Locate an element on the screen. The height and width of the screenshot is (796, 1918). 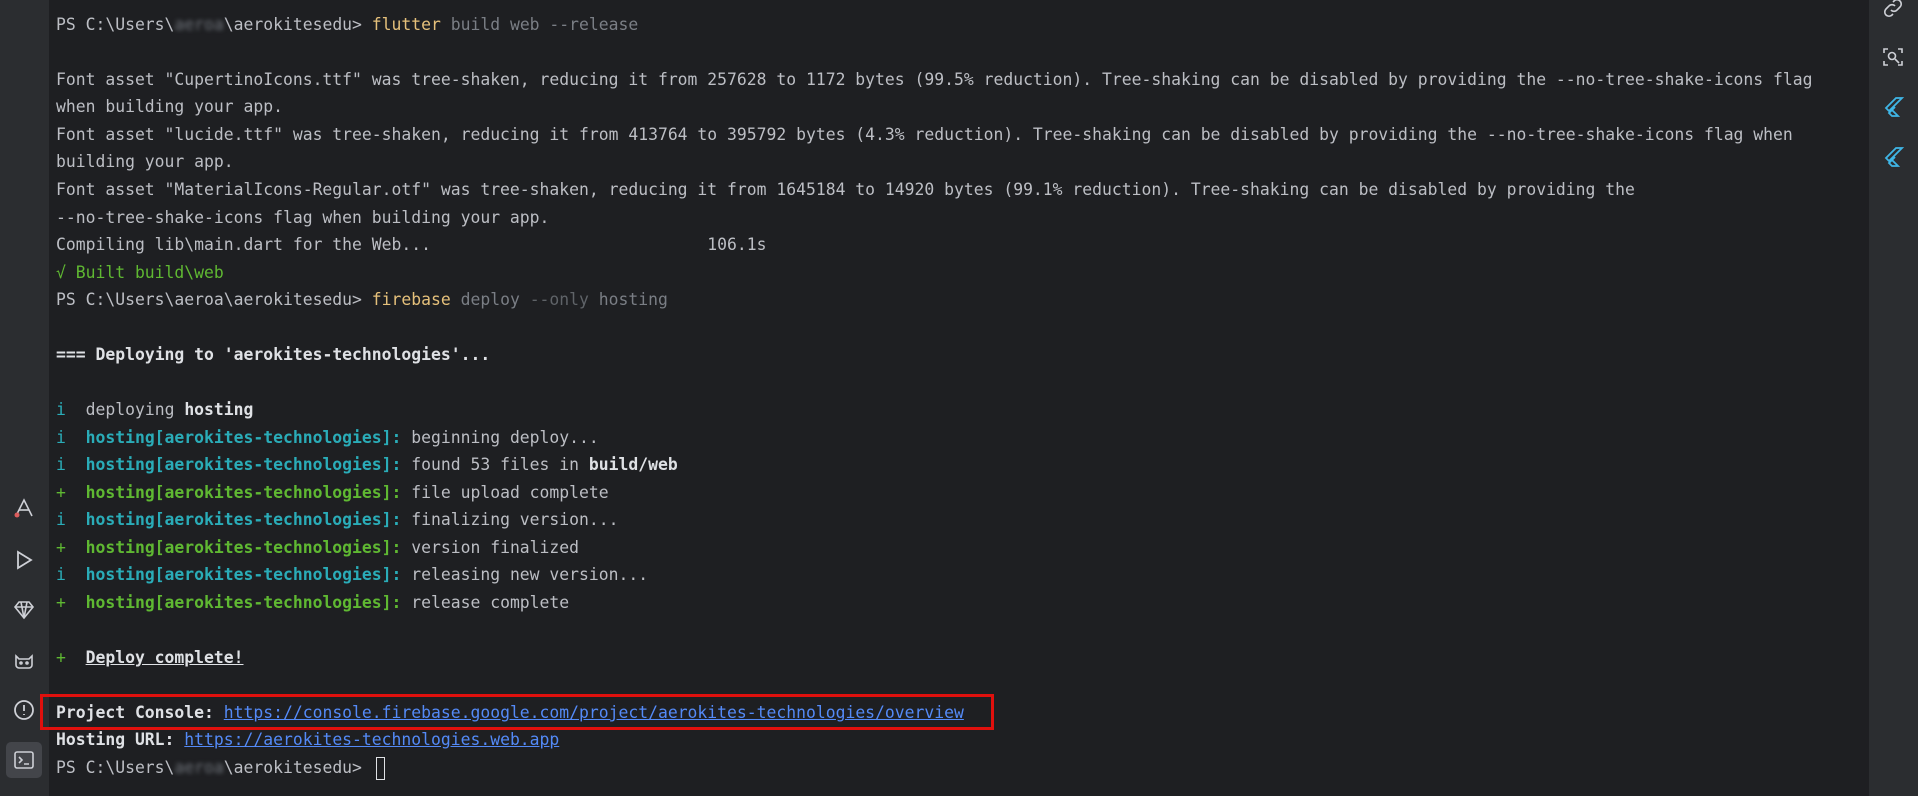
build-success-line: √ Built build\web is located at coordinates (140, 272).